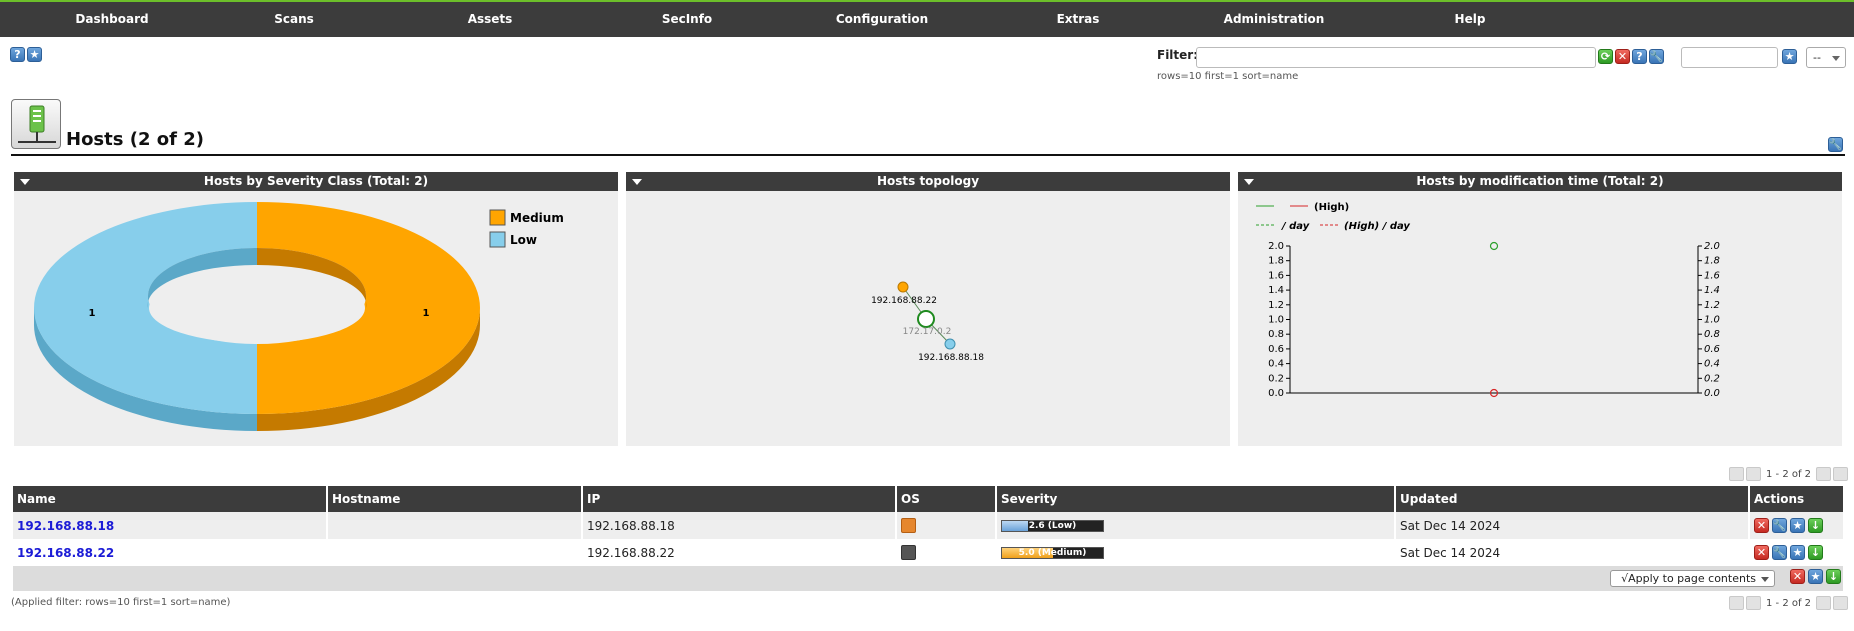  What do you see at coordinates (1276, 261) in the screenshot?
I see `y-tick-label-left: 1.8` at bounding box center [1276, 261].